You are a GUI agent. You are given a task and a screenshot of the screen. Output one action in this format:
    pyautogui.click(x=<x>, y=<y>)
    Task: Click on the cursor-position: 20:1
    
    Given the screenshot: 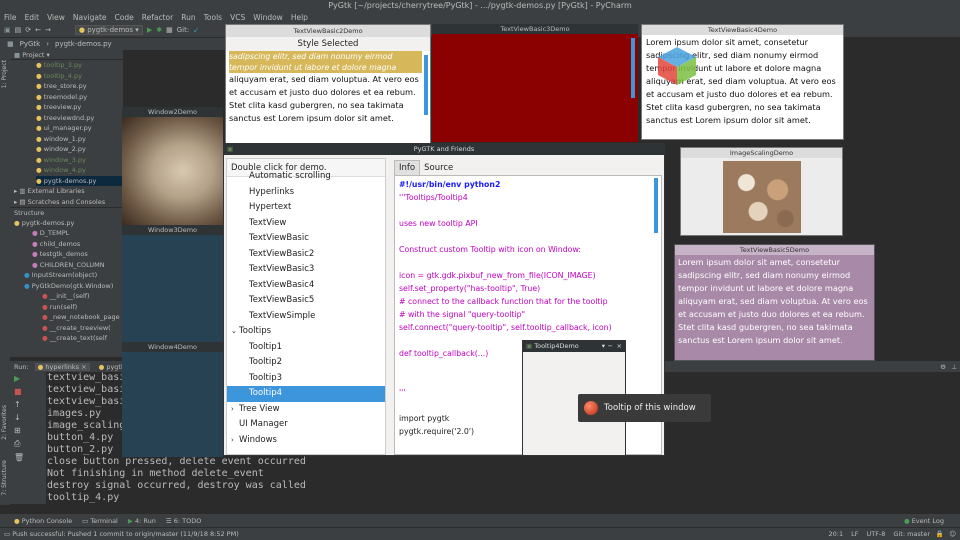 What is the action you would take?
    pyautogui.click(x=835, y=534)
    